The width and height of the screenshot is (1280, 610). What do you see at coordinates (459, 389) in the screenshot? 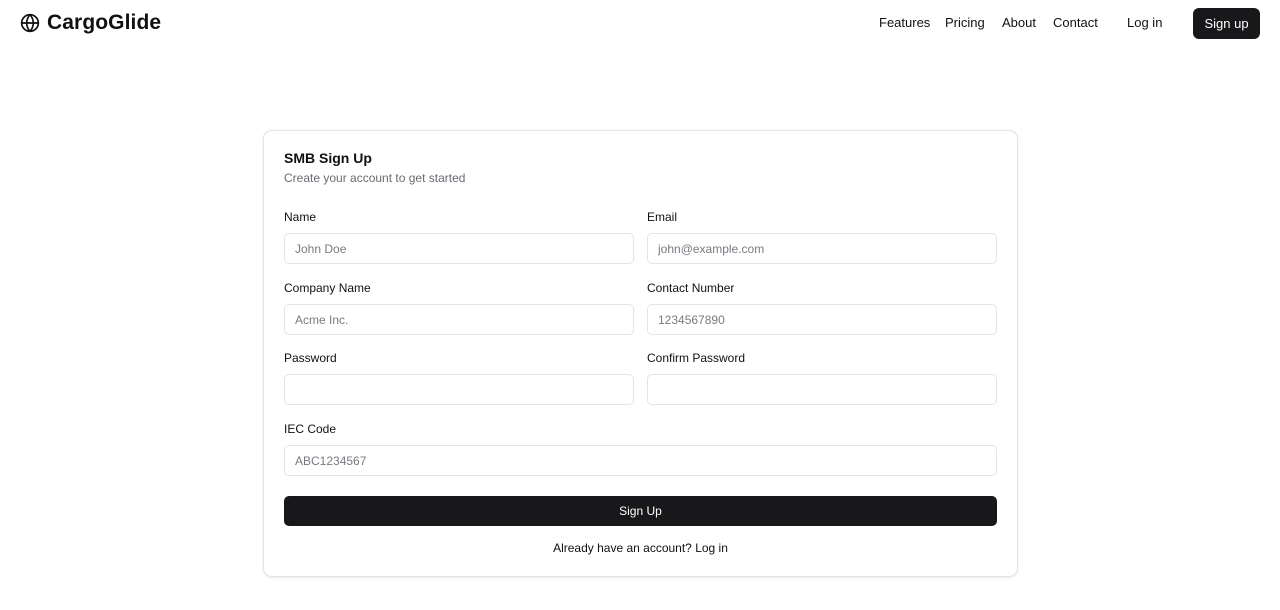
I see `password-input` at bounding box center [459, 389].